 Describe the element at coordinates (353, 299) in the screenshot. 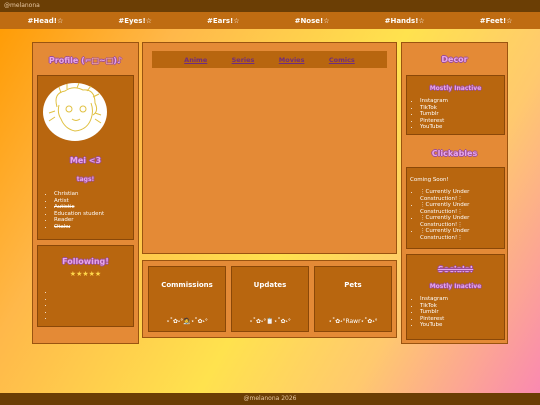

I see `pets-box: Pets ⋆˚✿˖°Rawr⋆˚✿˖°` at that location.